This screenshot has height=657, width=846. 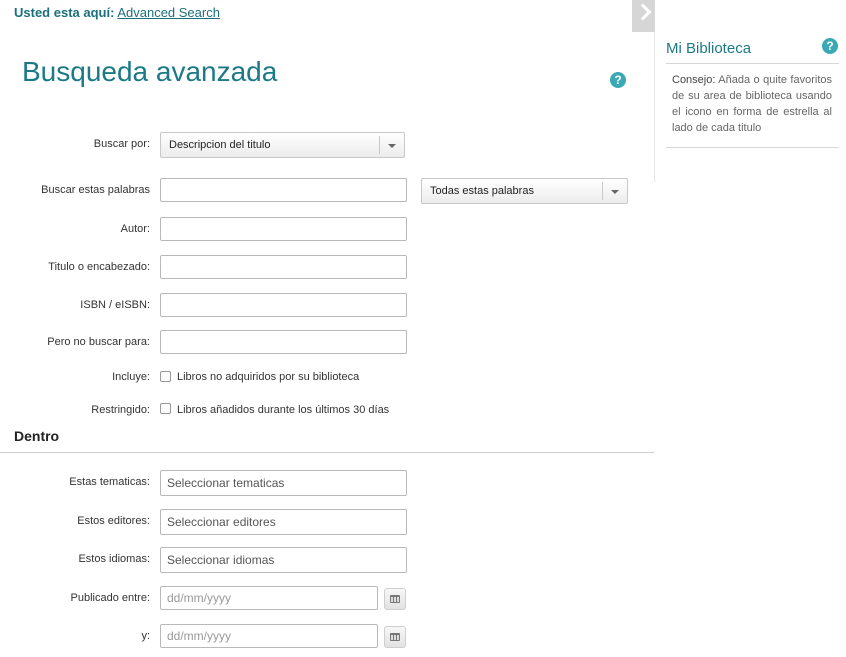 What do you see at coordinates (482, 191) in the screenshot?
I see `palabras-mode-value: Todas estas palabras` at bounding box center [482, 191].